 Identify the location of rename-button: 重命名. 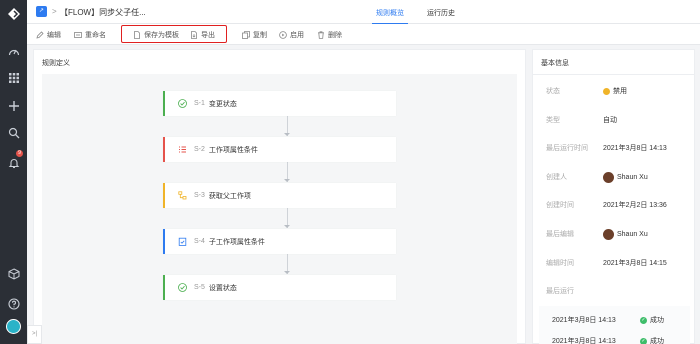
(90, 35).